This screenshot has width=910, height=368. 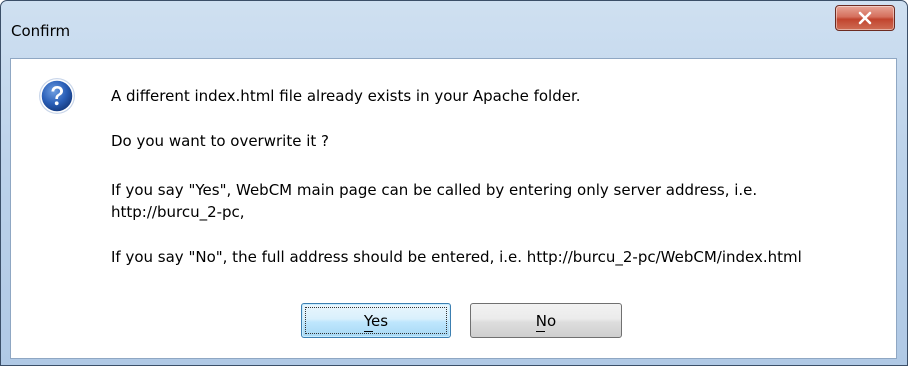 I want to click on question-icon, so click(x=57, y=96).